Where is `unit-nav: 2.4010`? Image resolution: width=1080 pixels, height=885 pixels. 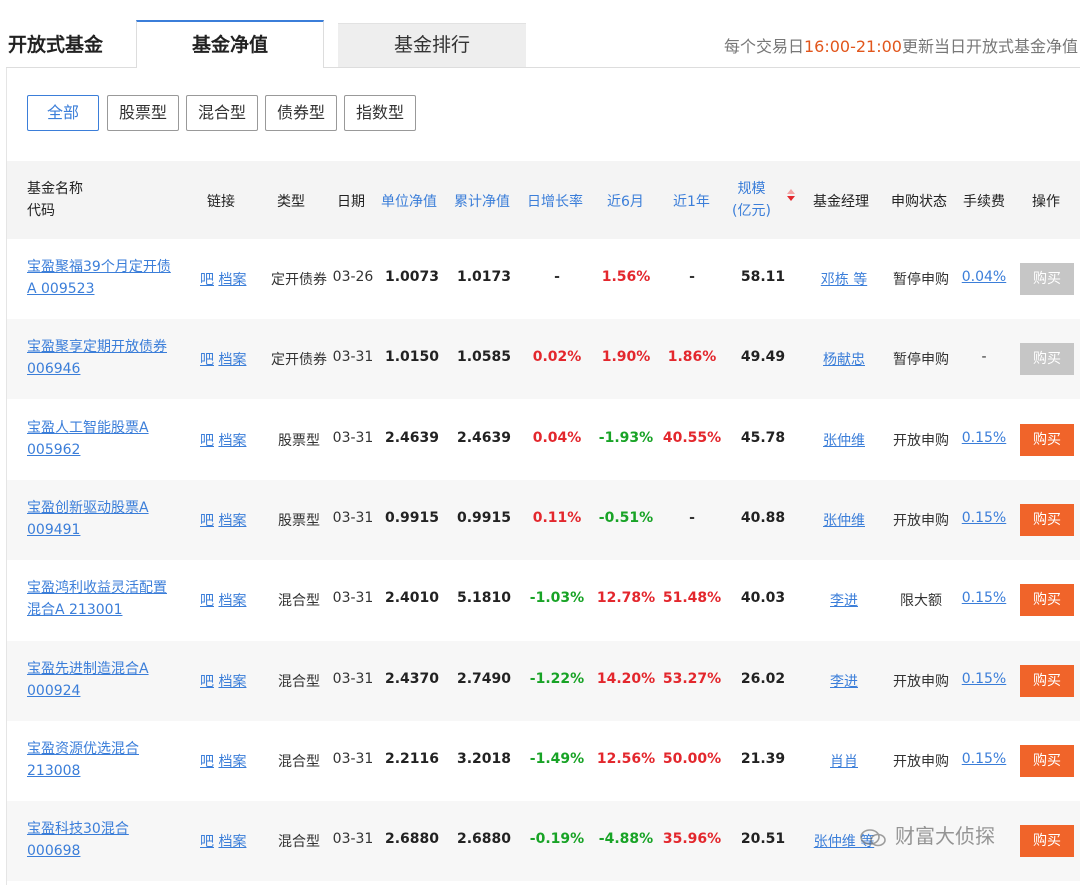 unit-nav: 2.4010 is located at coordinates (412, 598).